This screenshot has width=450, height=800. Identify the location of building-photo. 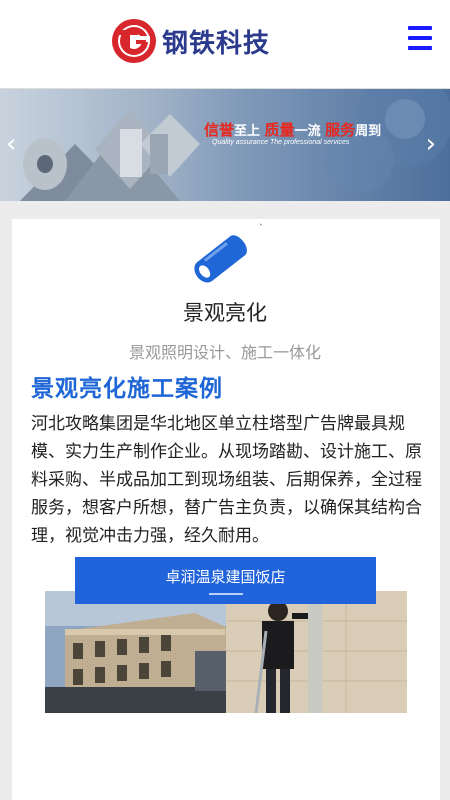
(135, 652).